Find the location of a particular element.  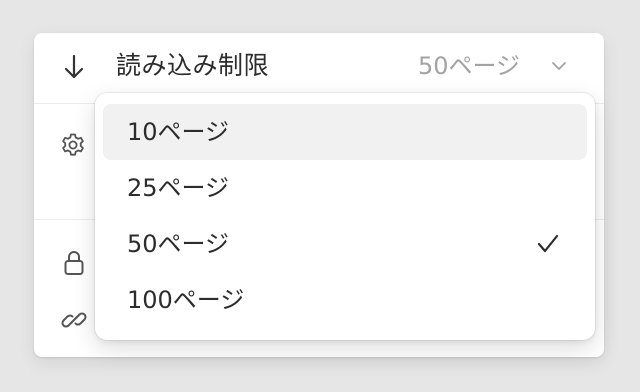

menu-option-10-pages: 10ページ is located at coordinates (345, 132).